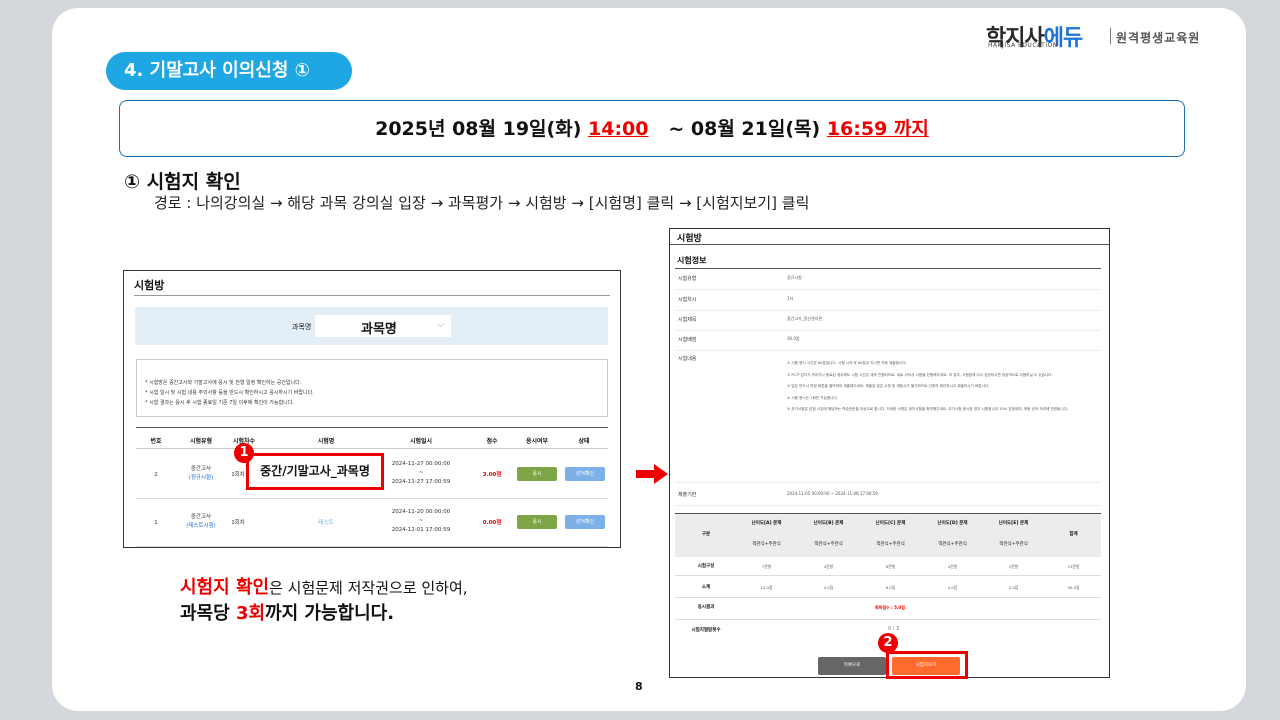 This screenshot has width=1280, height=720. What do you see at coordinates (201, 521) in the screenshot?
I see `row-type: 중간고사 (테스트시험)` at bounding box center [201, 521].